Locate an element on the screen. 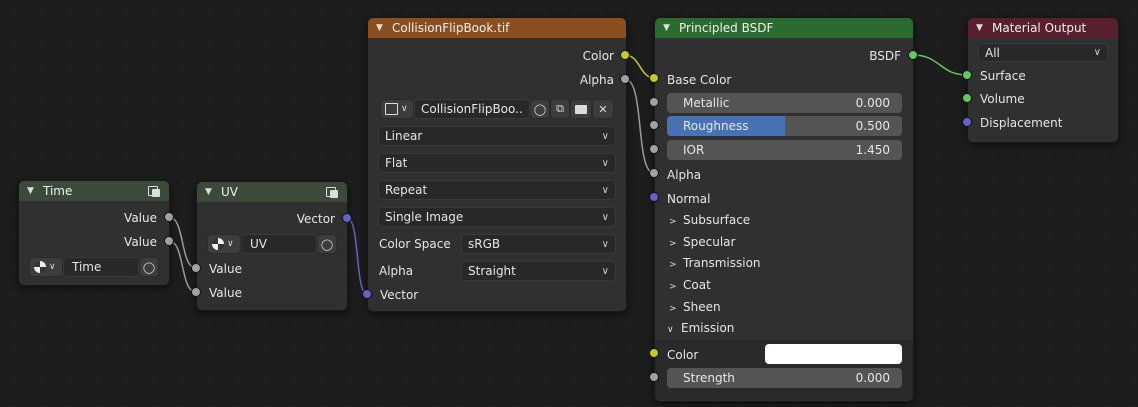 The width and height of the screenshot is (1138, 407). uv-output-socket is located at coordinates (347, 218).